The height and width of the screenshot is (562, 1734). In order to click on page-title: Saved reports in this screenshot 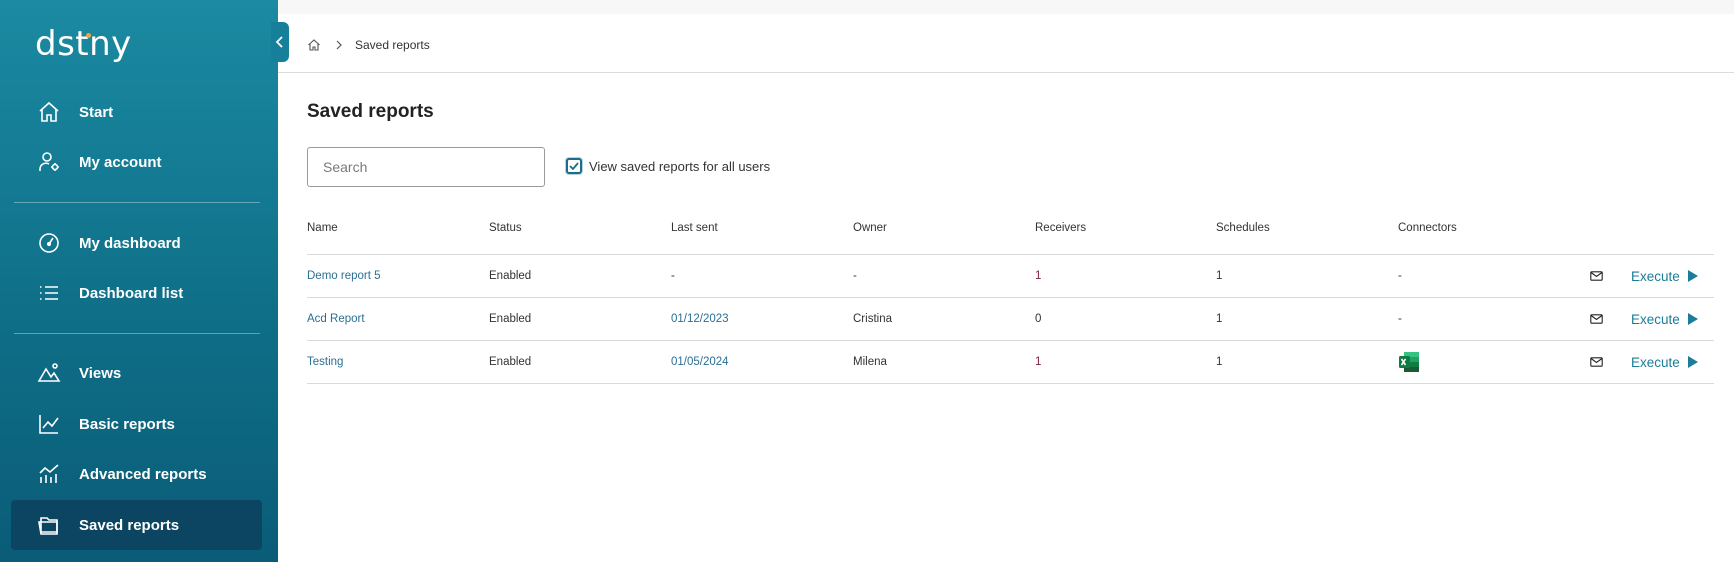, I will do `click(370, 111)`.